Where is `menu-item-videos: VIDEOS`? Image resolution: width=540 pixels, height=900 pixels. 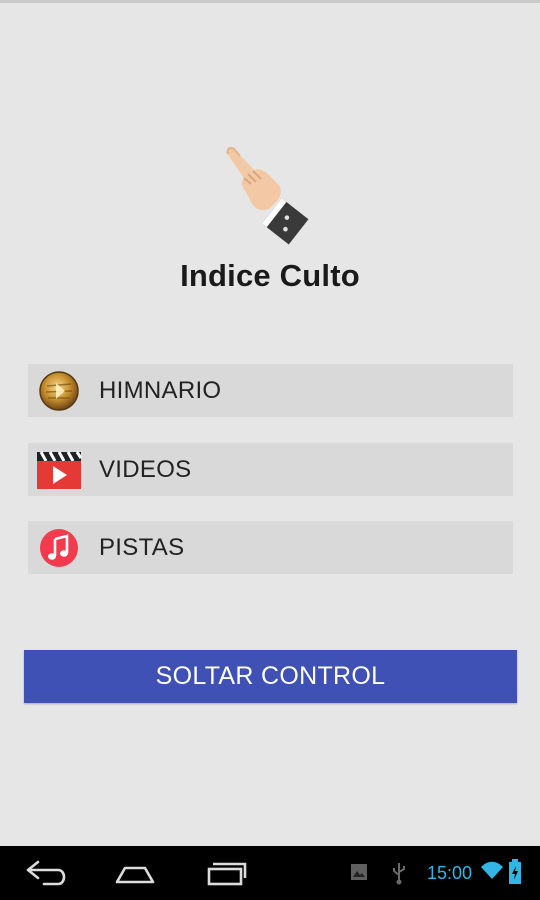
menu-item-videos: VIDEOS is located at coordinates (270, 469).